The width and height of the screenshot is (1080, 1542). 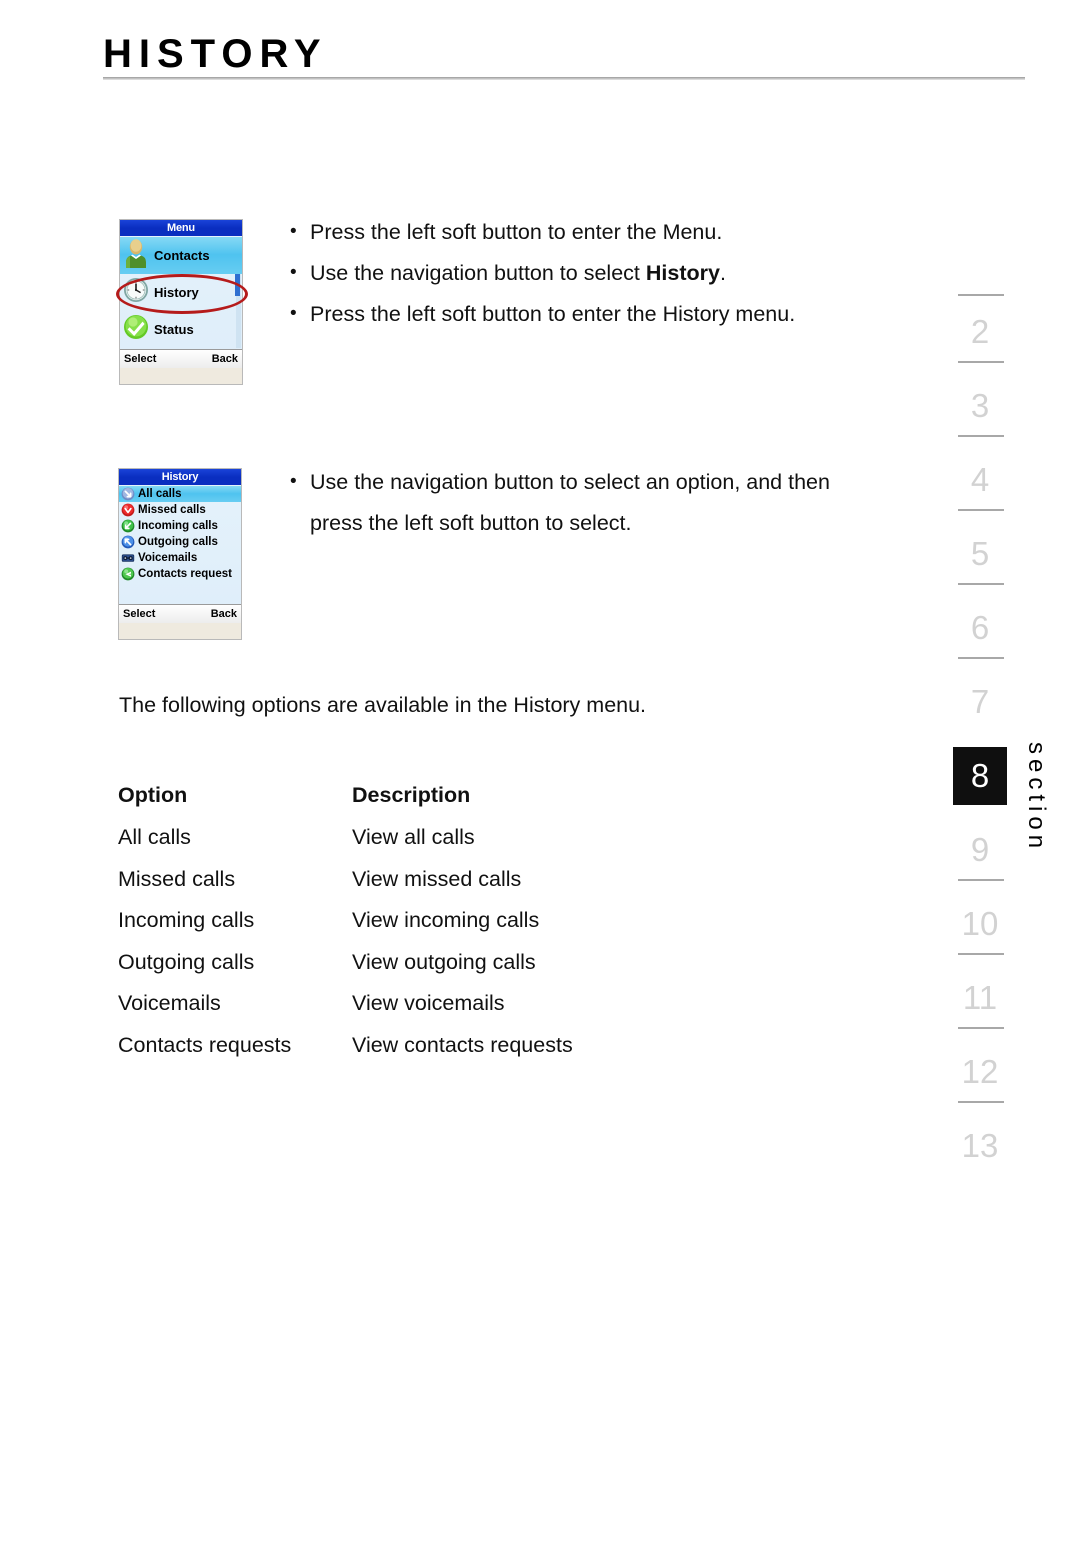 I want to click on voicemail-icon, so click(x=128, y=558).